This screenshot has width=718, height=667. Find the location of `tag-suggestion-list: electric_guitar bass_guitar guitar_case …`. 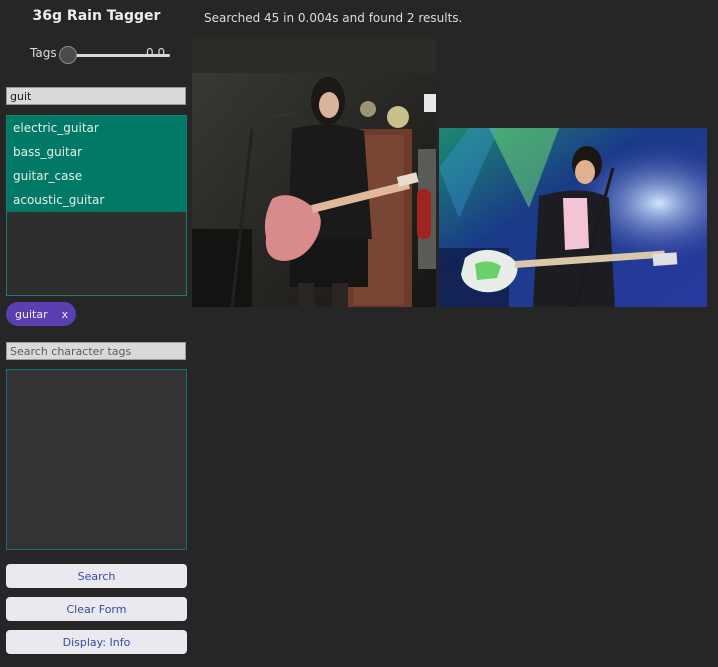

tag-suggestion-list: electric_guitar bass_guitar guitar_case … is located at coordinates (96, 205).